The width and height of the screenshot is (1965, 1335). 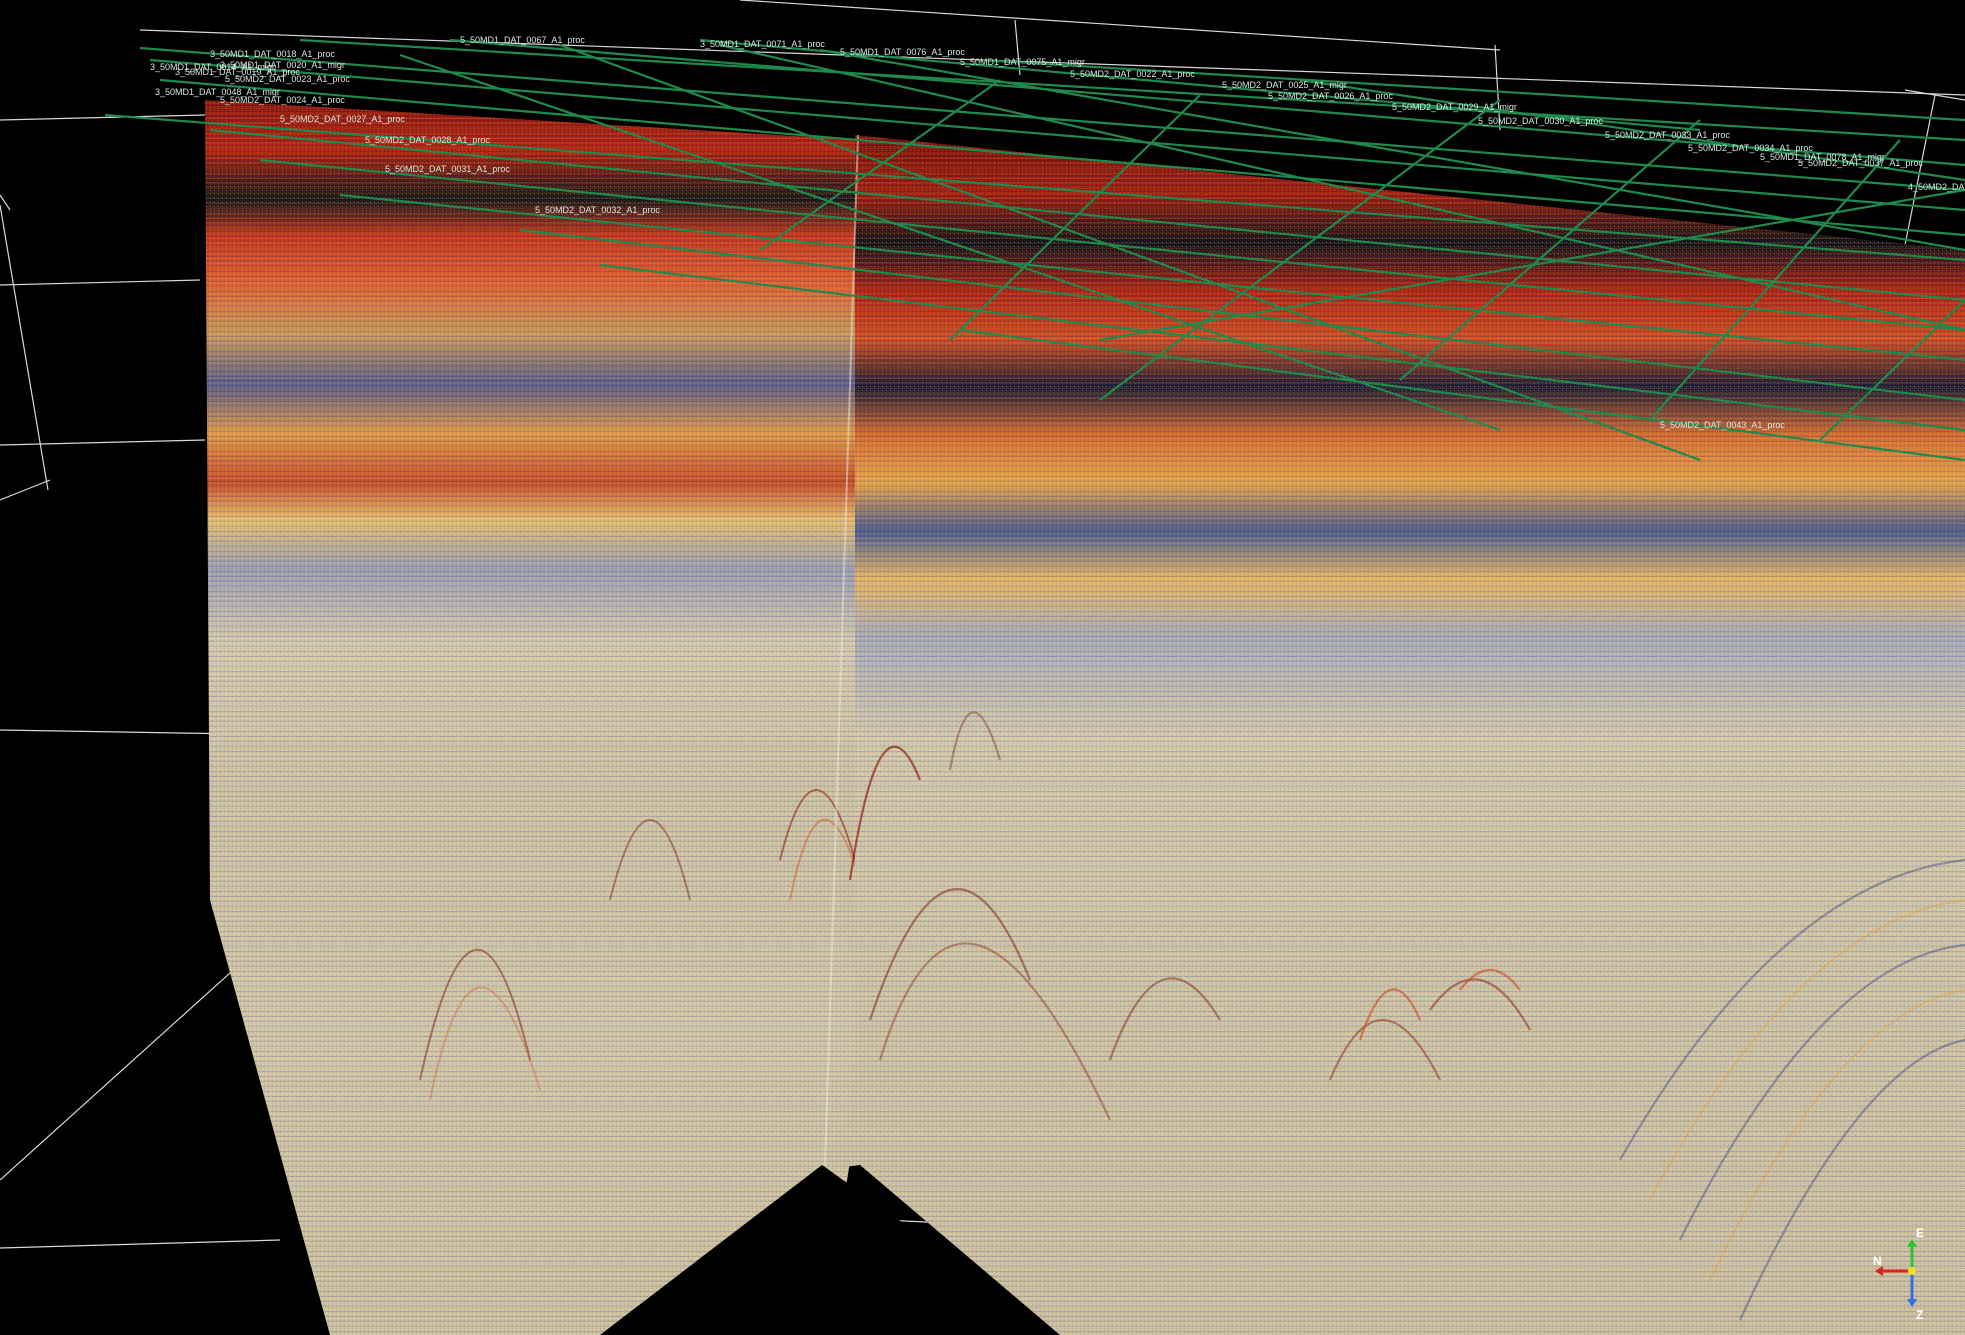 What do you see at coordinates (427, 140) in the screenshot?
I see `line-label: 5_50MD2_DAT_0028_A1_proc` at bounding box center [427, 140].